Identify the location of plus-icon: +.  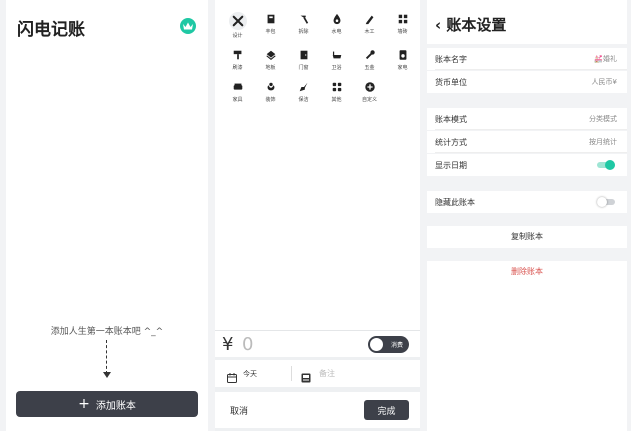
(84, 404).